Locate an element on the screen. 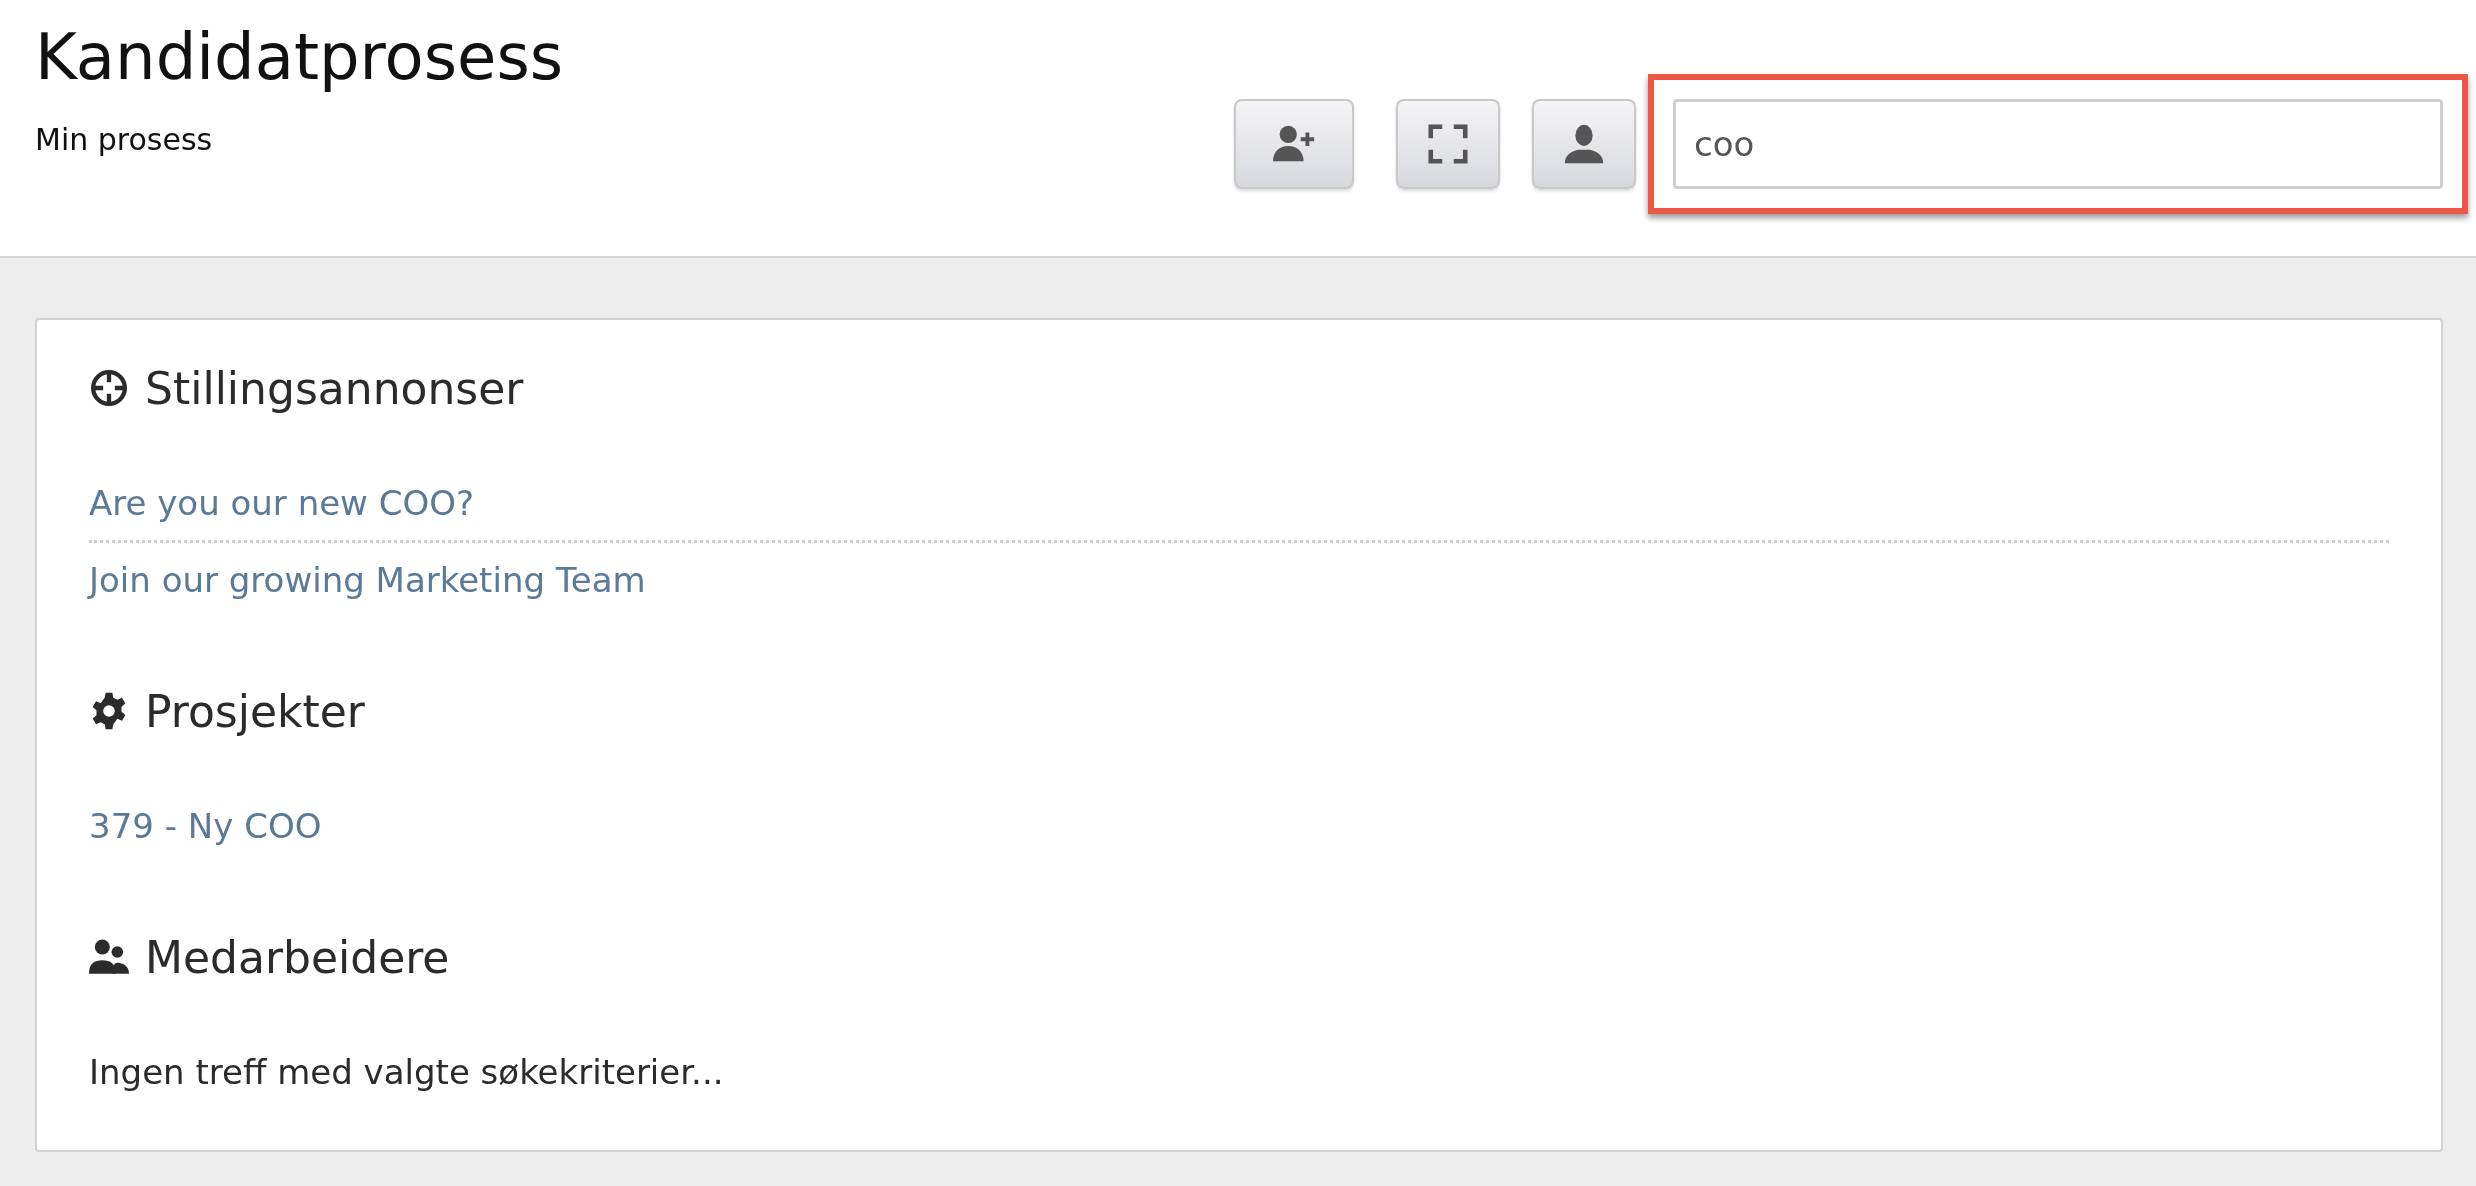 This screenshot has height=1186, width=2476. fullscreen-button is located at coordinates (1448, 144).